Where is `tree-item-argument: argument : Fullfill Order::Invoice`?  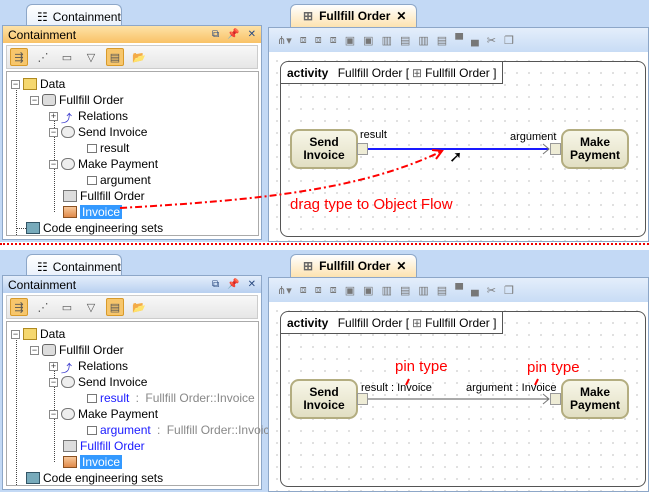
tree-item-argument: argument : Fullfill Order::Invoice is located at coordinates (181, 430).